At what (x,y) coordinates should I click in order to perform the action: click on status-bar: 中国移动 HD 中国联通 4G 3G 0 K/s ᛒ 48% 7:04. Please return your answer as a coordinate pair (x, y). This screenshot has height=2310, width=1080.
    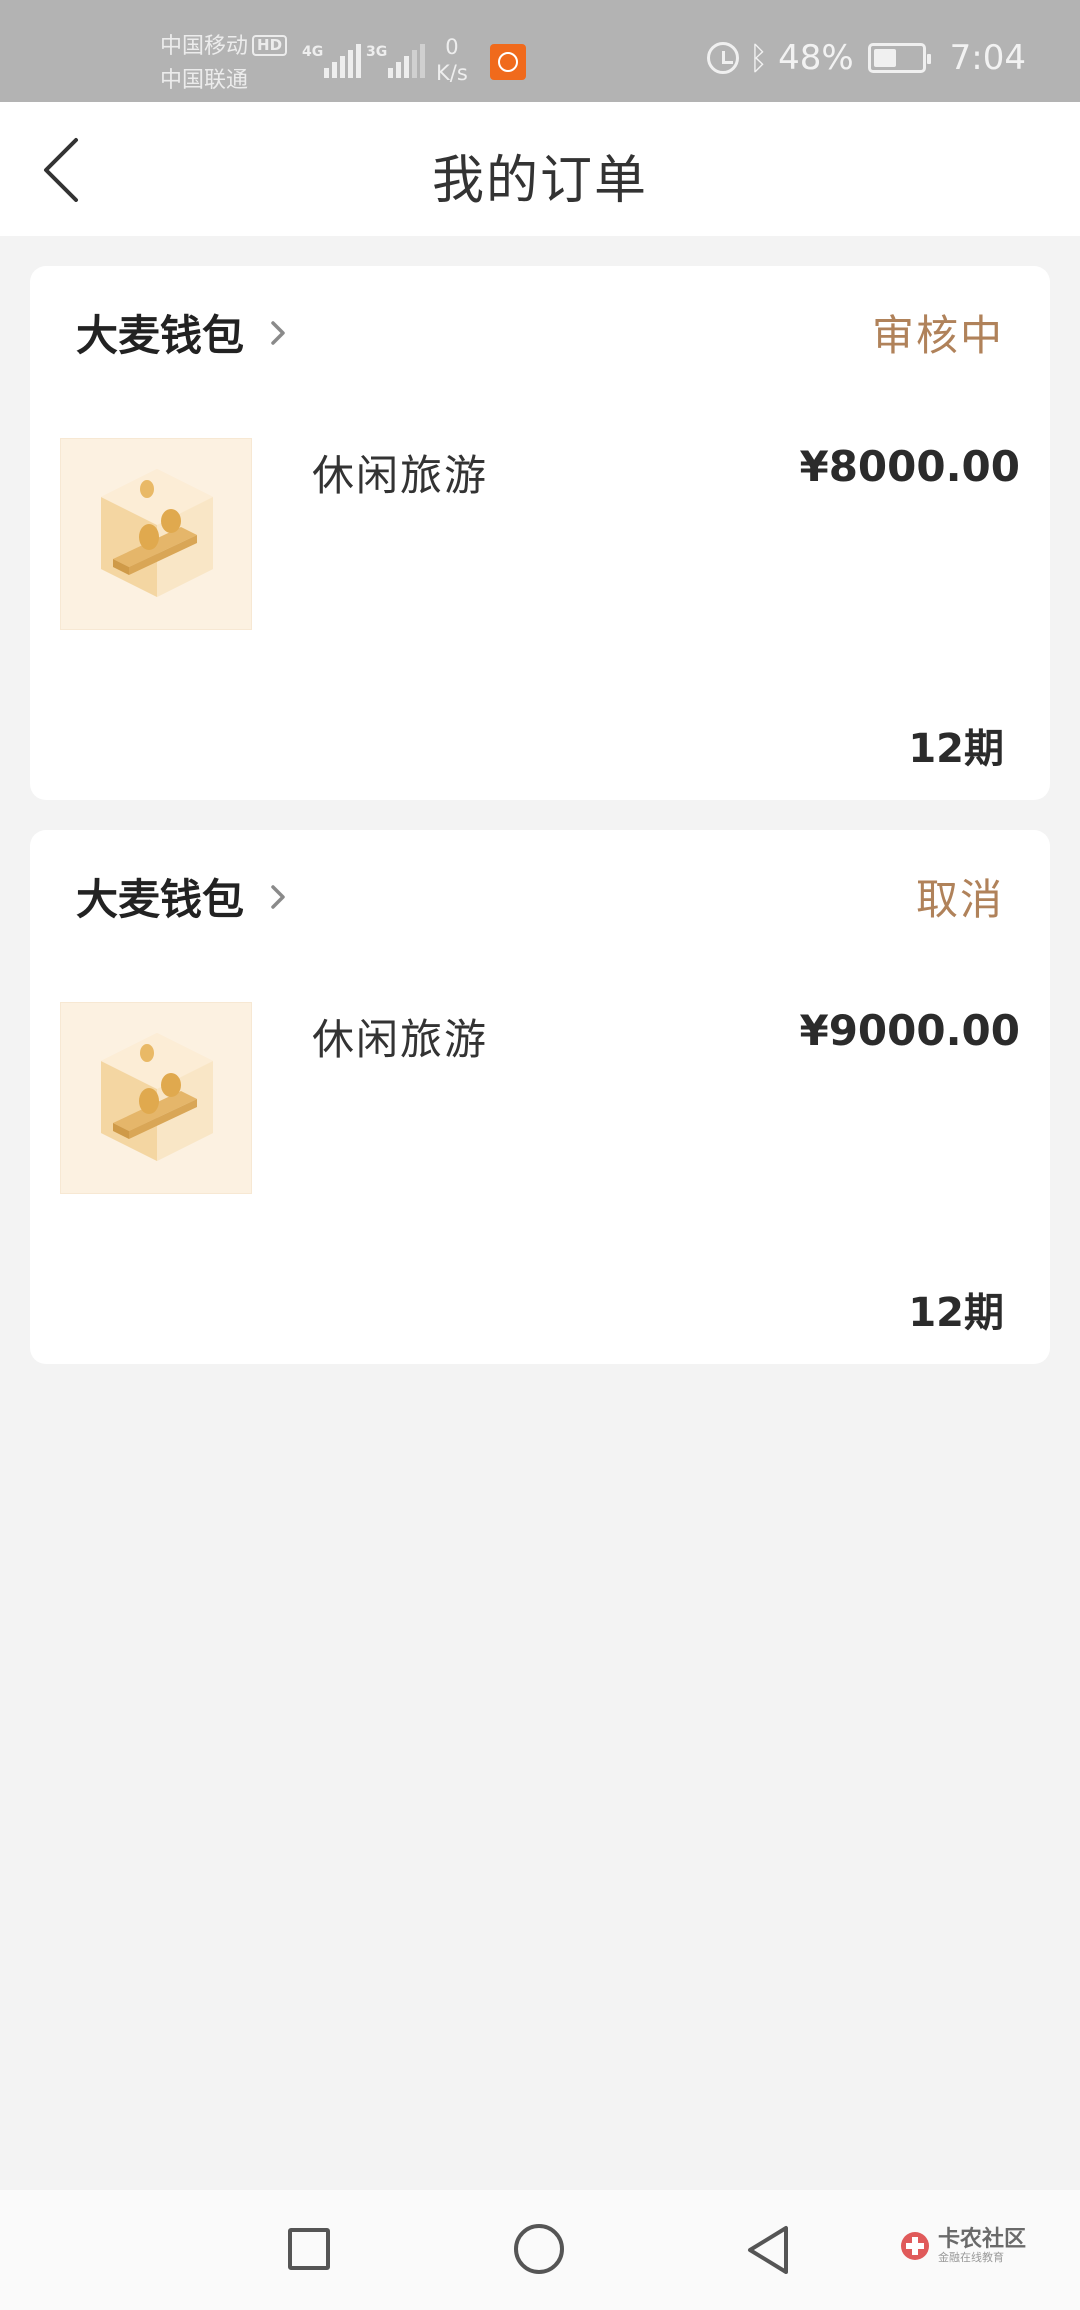
    Looking at the image, I should click on (540, 51).